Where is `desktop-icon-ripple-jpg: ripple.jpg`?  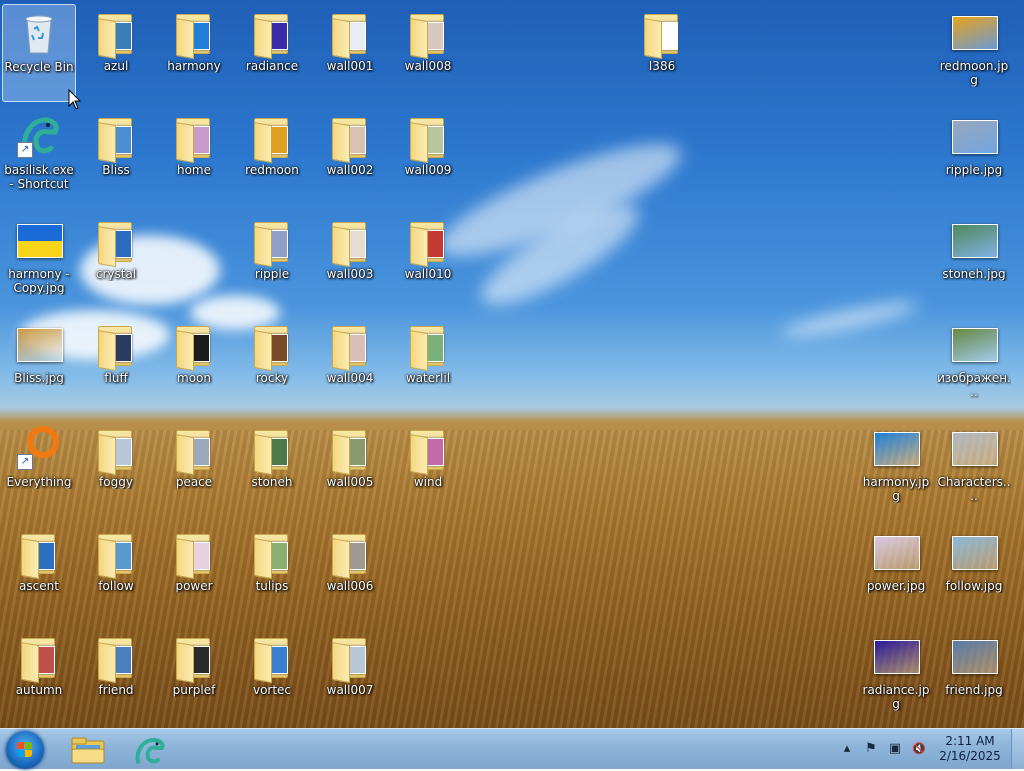 desktop-icon-ripple-jpg: ripple.jpg is located at coordinates (974, 157).